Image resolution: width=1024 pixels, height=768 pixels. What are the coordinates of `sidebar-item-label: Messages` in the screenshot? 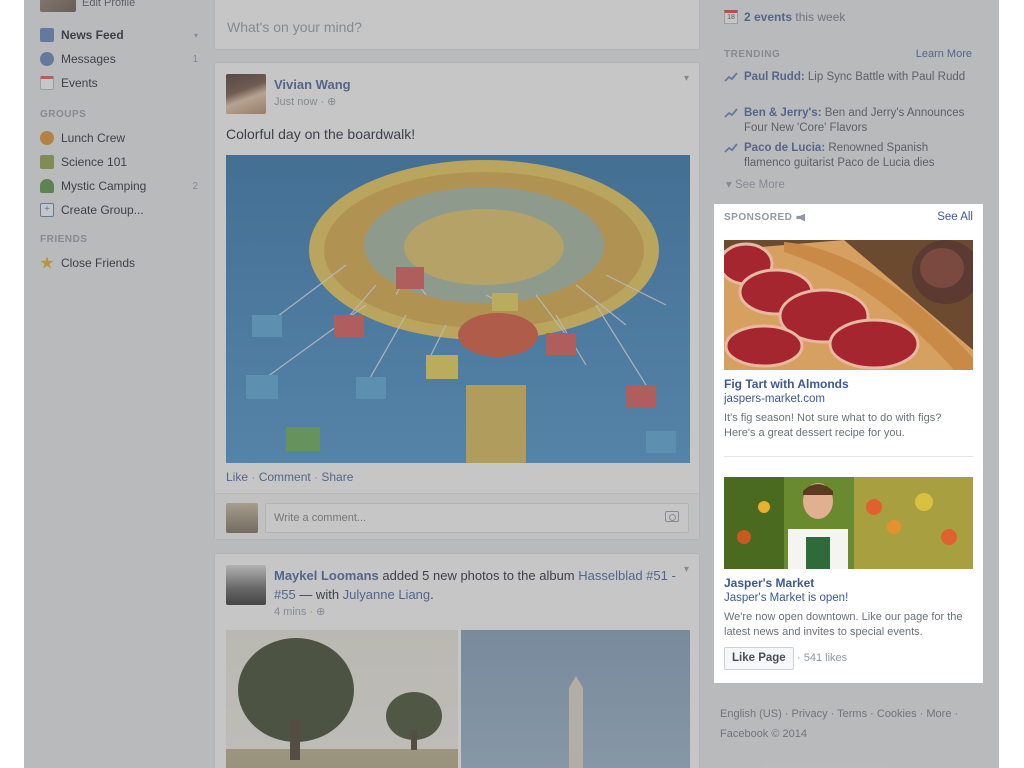 It's located at (88, 59).